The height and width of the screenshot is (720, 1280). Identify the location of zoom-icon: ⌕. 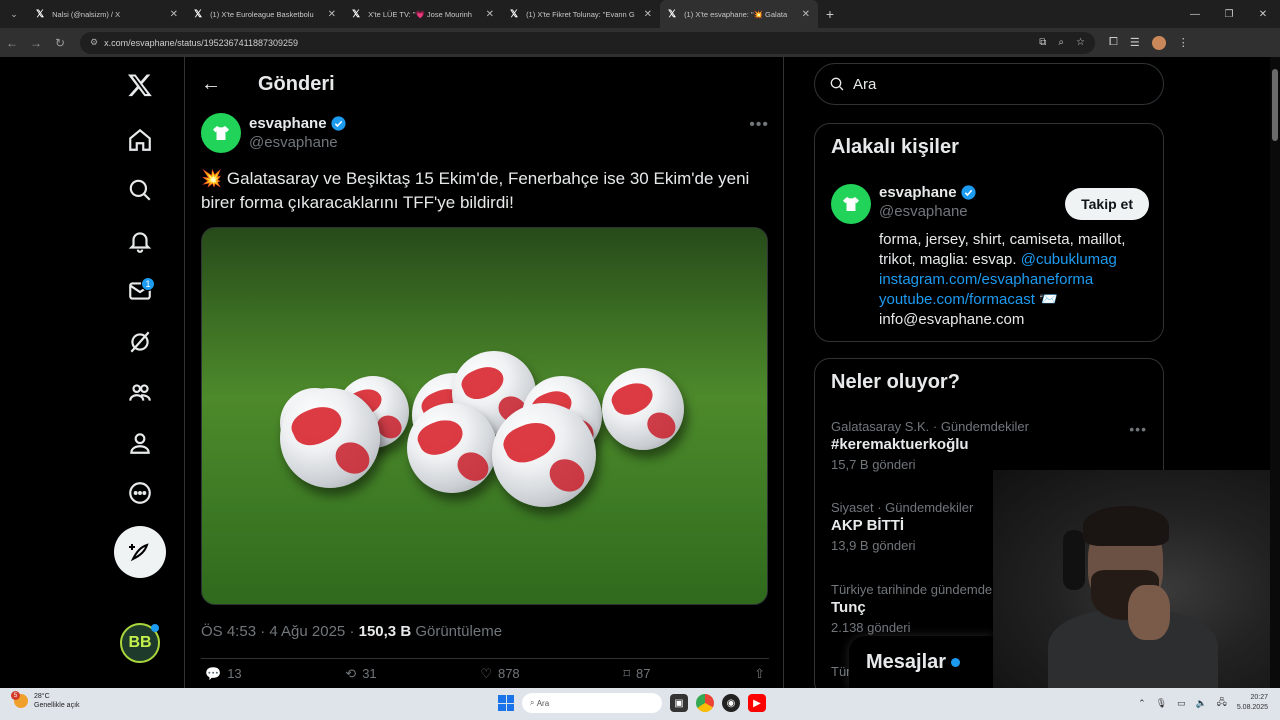
(1061, 42).